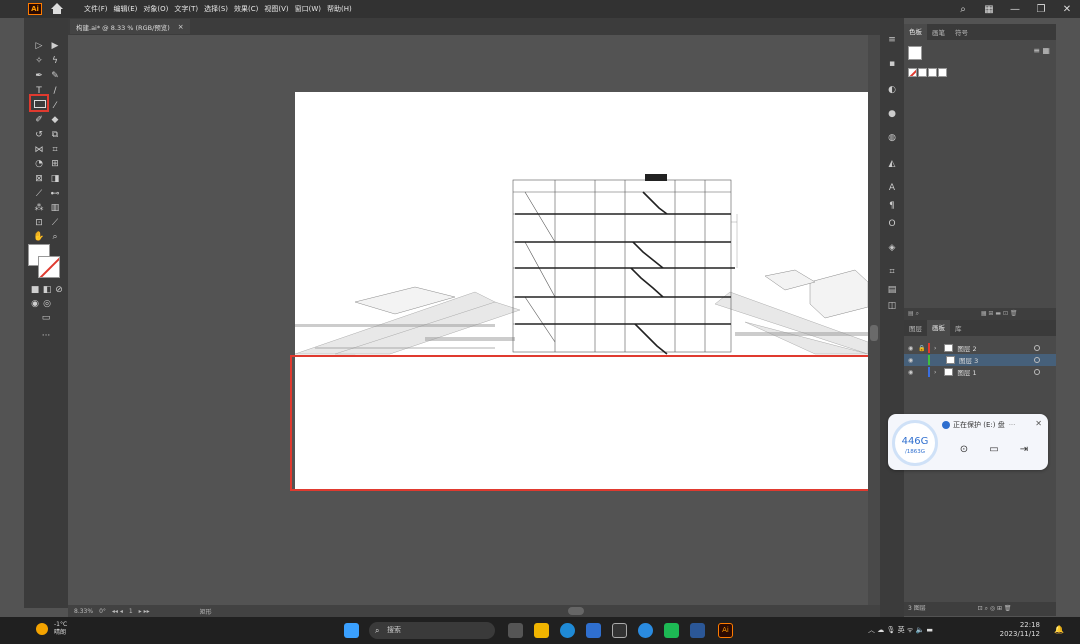 This screenshot has width=1080, height=644. Describe the element at coordinates (697, 630) in the screenshot. I see `word-icon` at that location.